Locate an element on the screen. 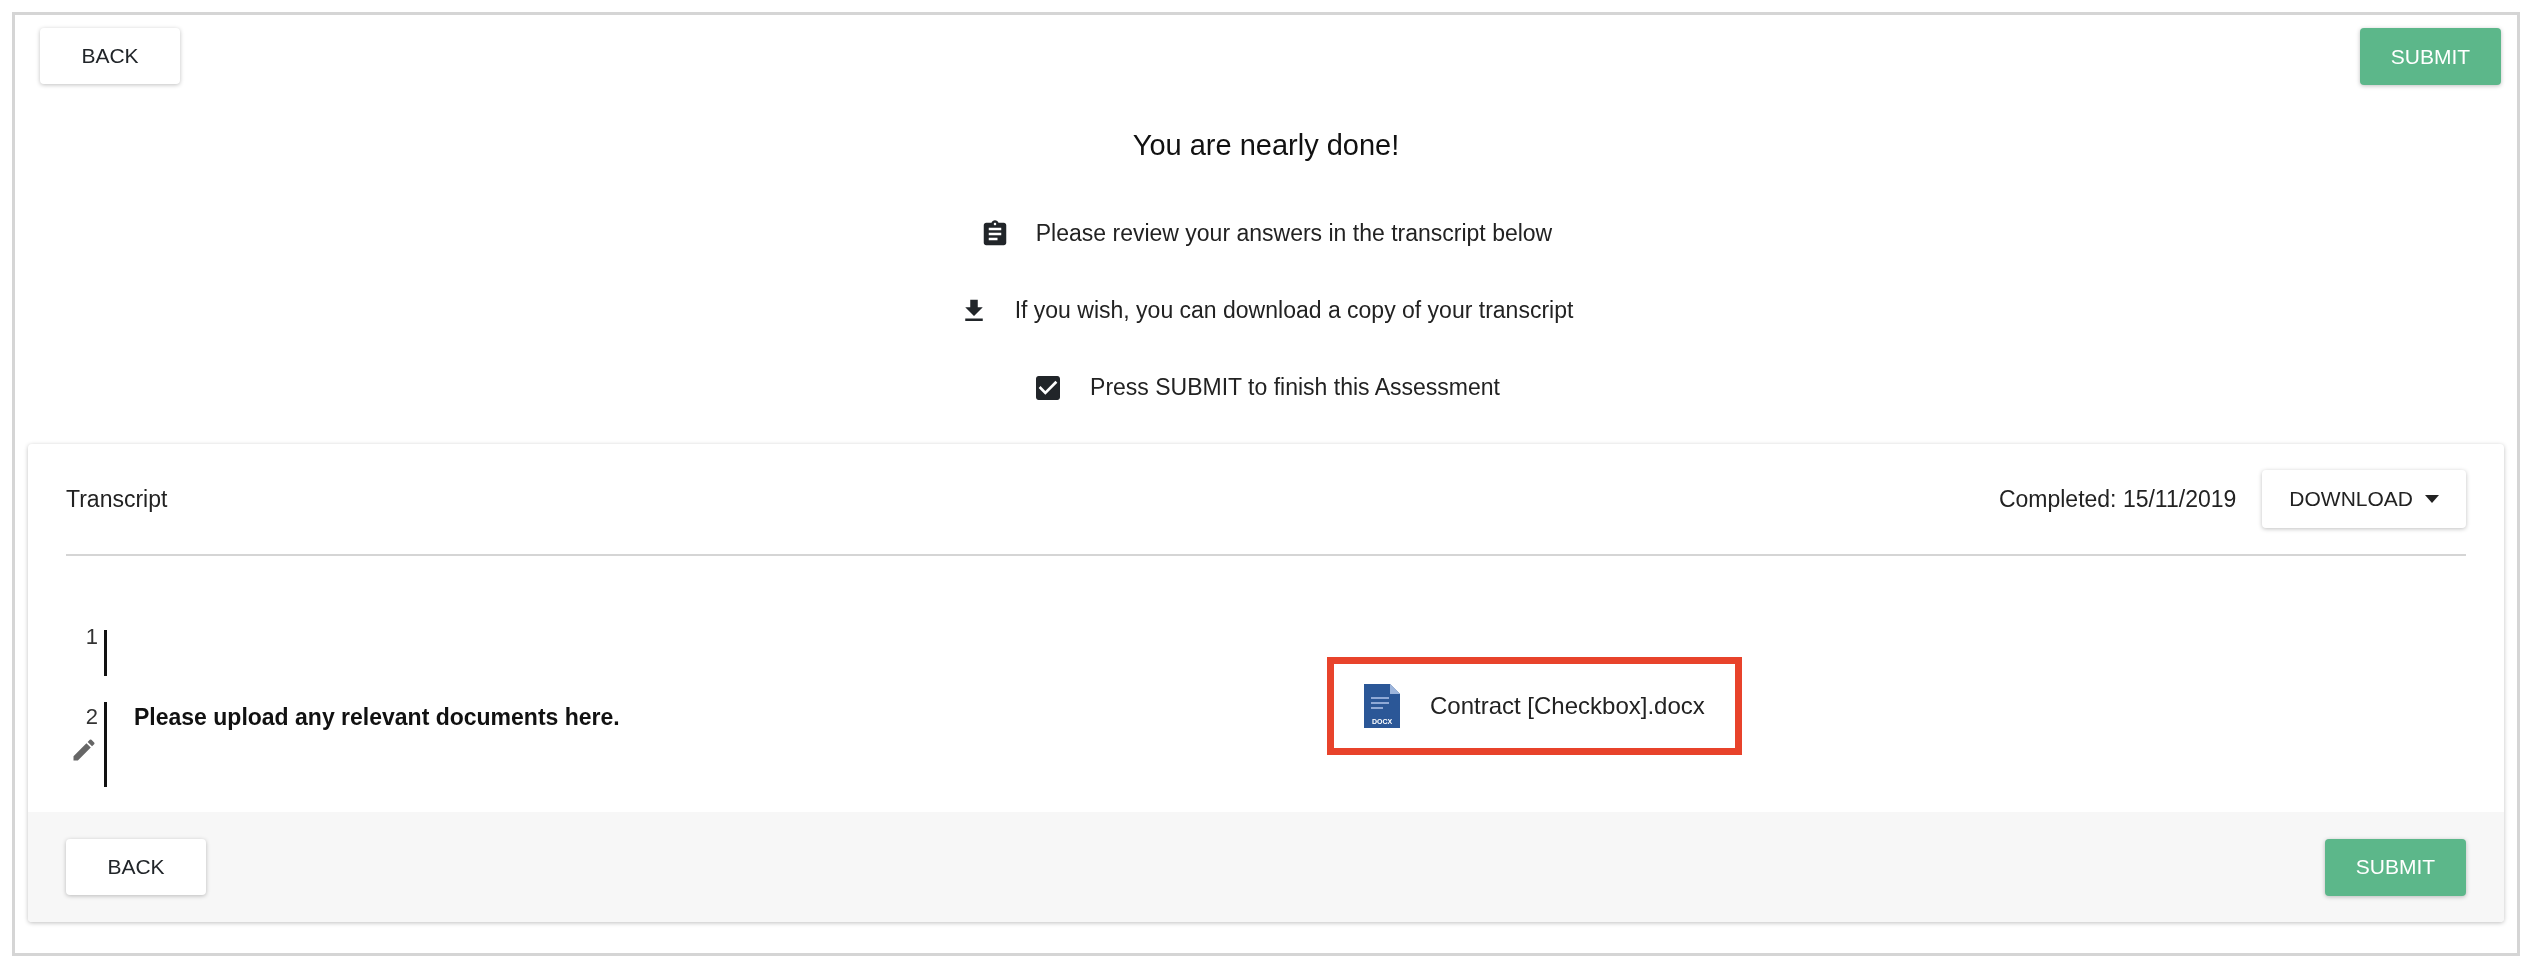  caret-icon is located at coordinates (2432, 499).